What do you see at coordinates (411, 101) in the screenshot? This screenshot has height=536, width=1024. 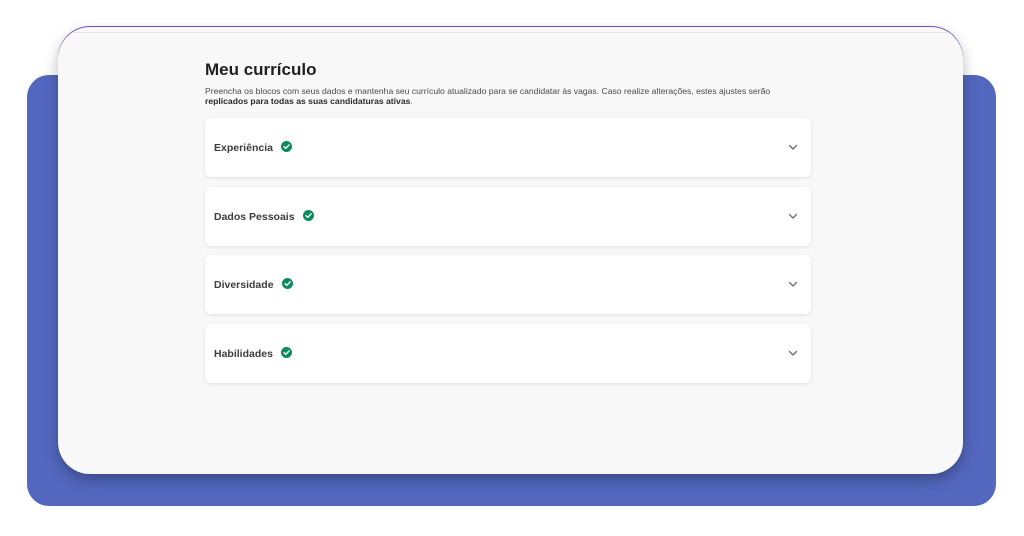 I see `description-end: .` at bounding box center [411, 101].